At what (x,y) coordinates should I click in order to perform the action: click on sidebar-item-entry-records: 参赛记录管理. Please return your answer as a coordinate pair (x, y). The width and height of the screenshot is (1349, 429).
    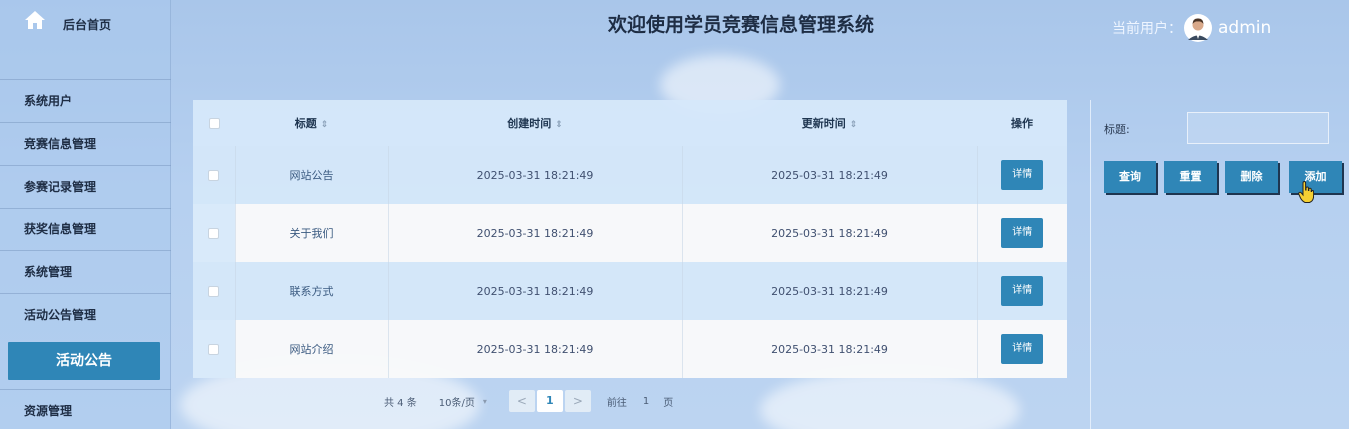
    Looking at the image, I should click on (85, 187).